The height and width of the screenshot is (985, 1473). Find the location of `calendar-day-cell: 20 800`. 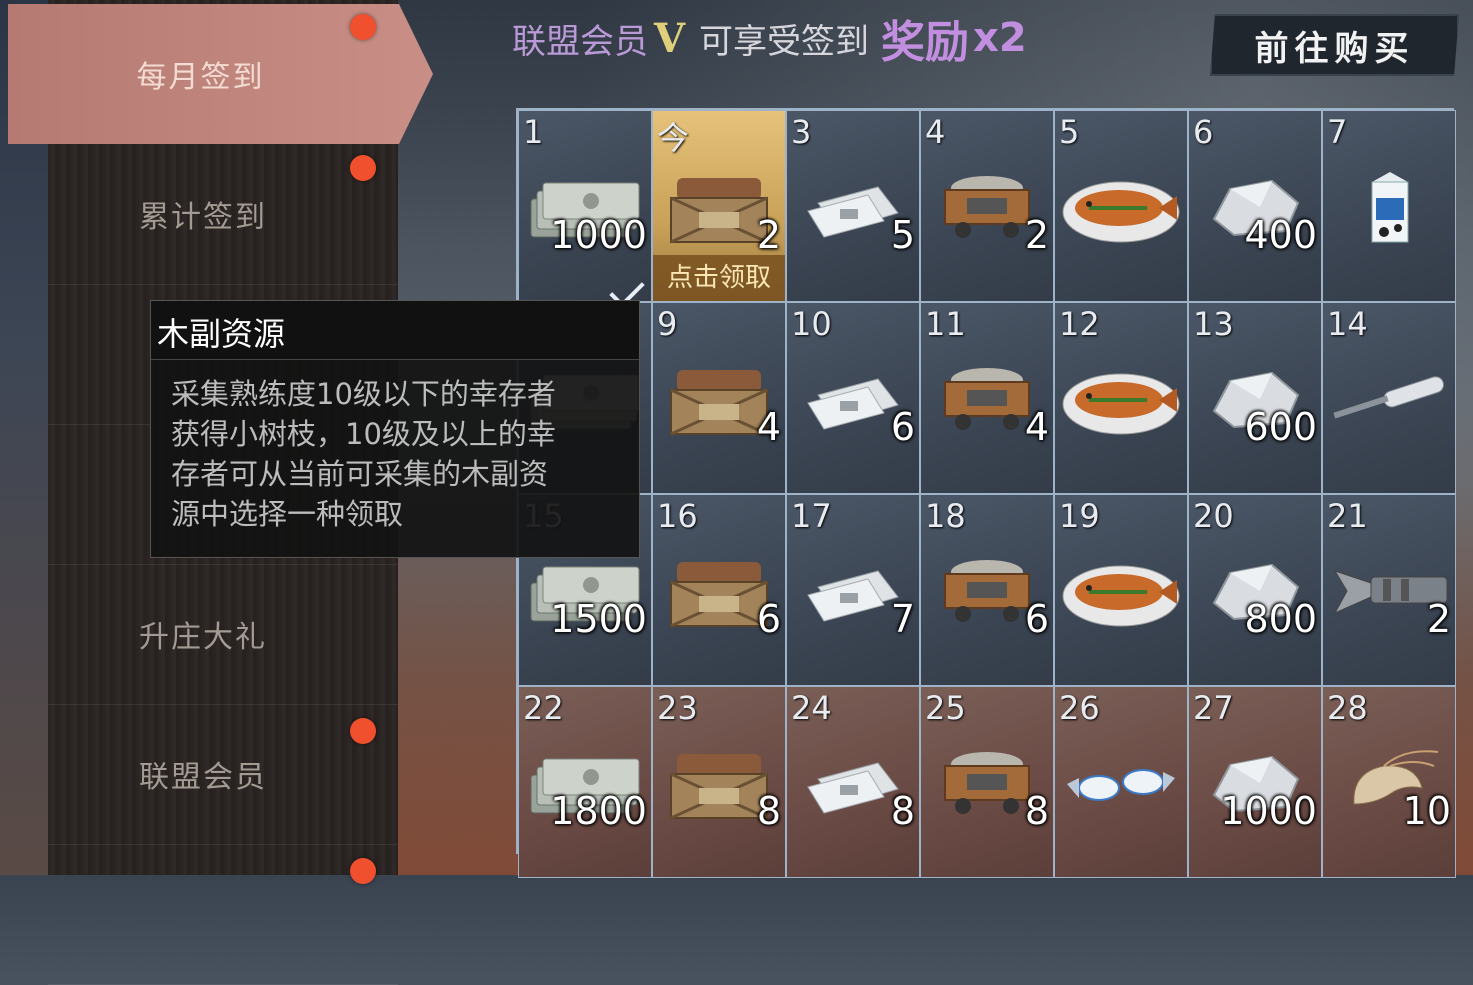

calendar-day-cell: 20 800 is located at coordinates (1255, 590).